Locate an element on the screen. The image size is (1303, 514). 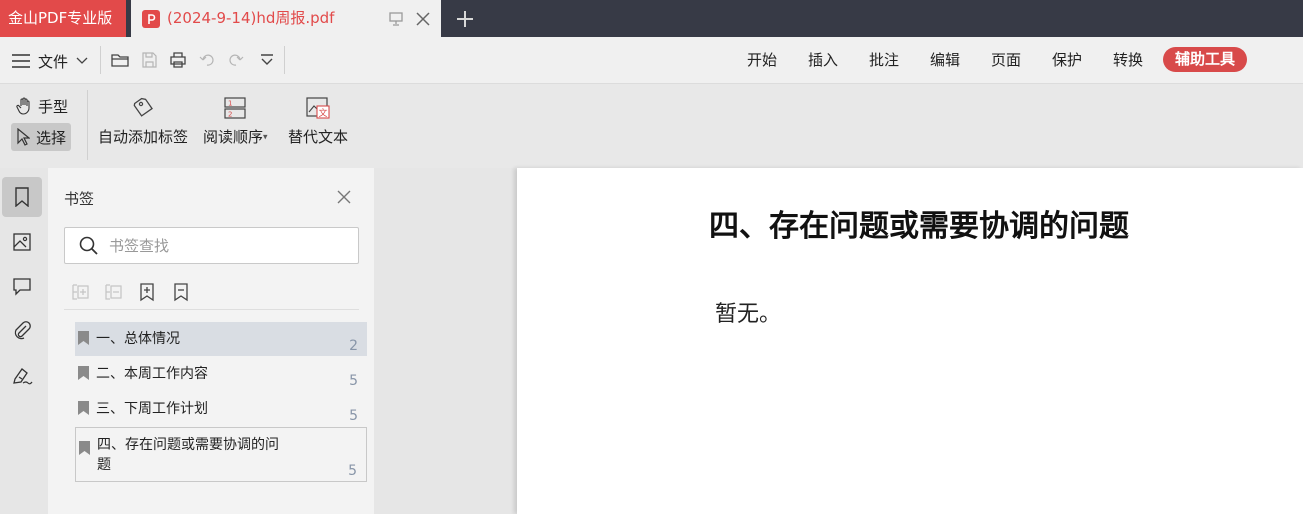
document-tab-title: (2024-9-14)hd周报.pdf is located at coordinates (251, 18).